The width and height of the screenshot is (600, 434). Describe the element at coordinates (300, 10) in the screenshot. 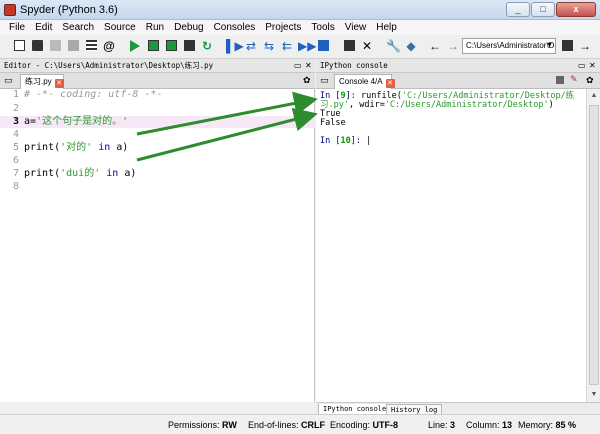

I see `title-bar: Spyder (Python 3.6) _ □ x` at that location.